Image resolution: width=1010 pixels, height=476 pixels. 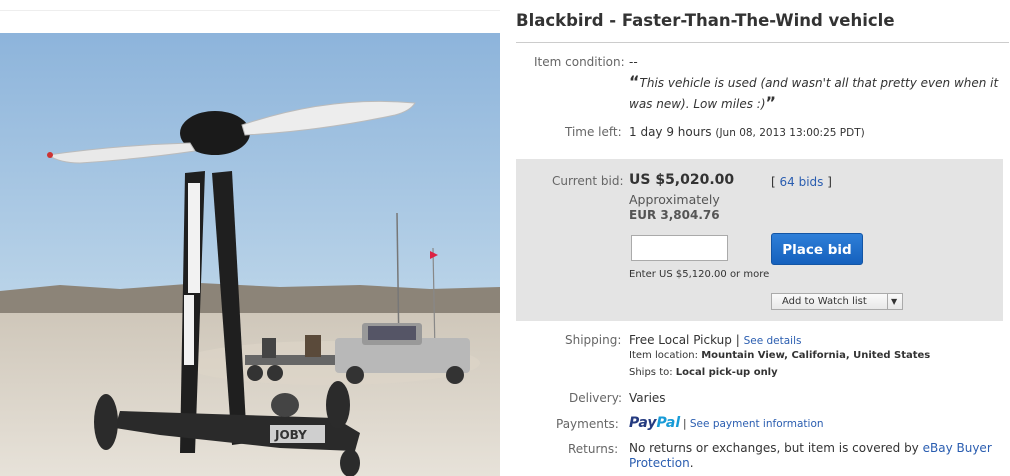 What do you see at coordinates (290, 435) in the screenshot?
I see `vehicle-logo: JOBY` at bounding box center [290, 435].